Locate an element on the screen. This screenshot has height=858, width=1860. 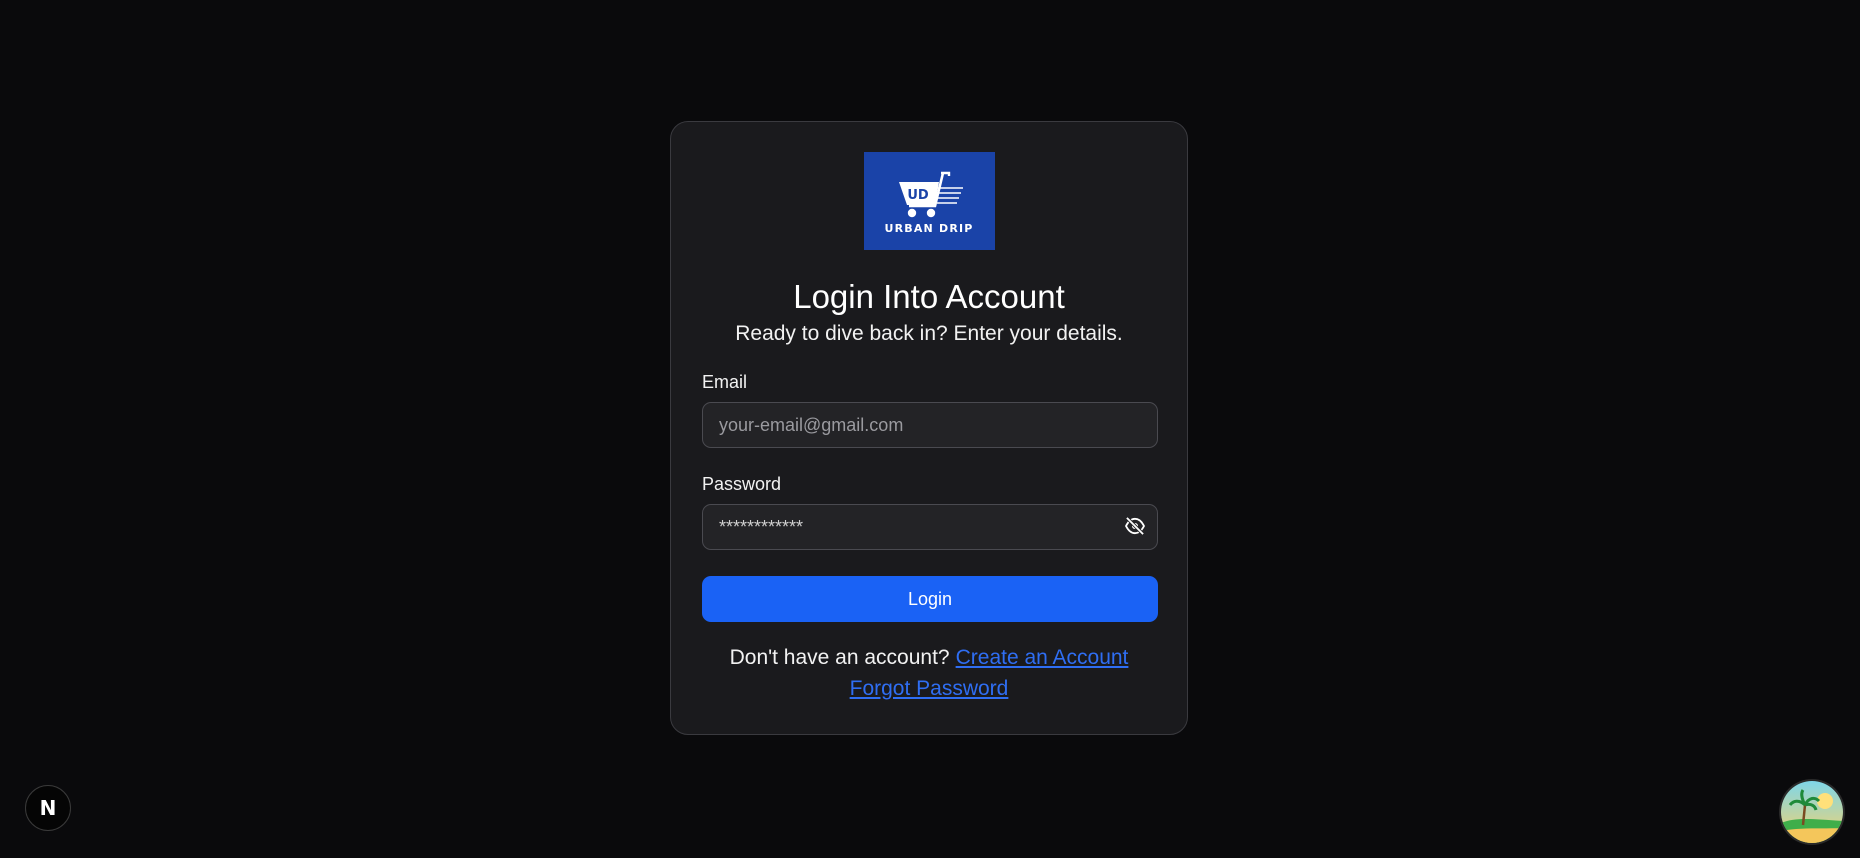
password-field-container is located at coordinates (930, 527).